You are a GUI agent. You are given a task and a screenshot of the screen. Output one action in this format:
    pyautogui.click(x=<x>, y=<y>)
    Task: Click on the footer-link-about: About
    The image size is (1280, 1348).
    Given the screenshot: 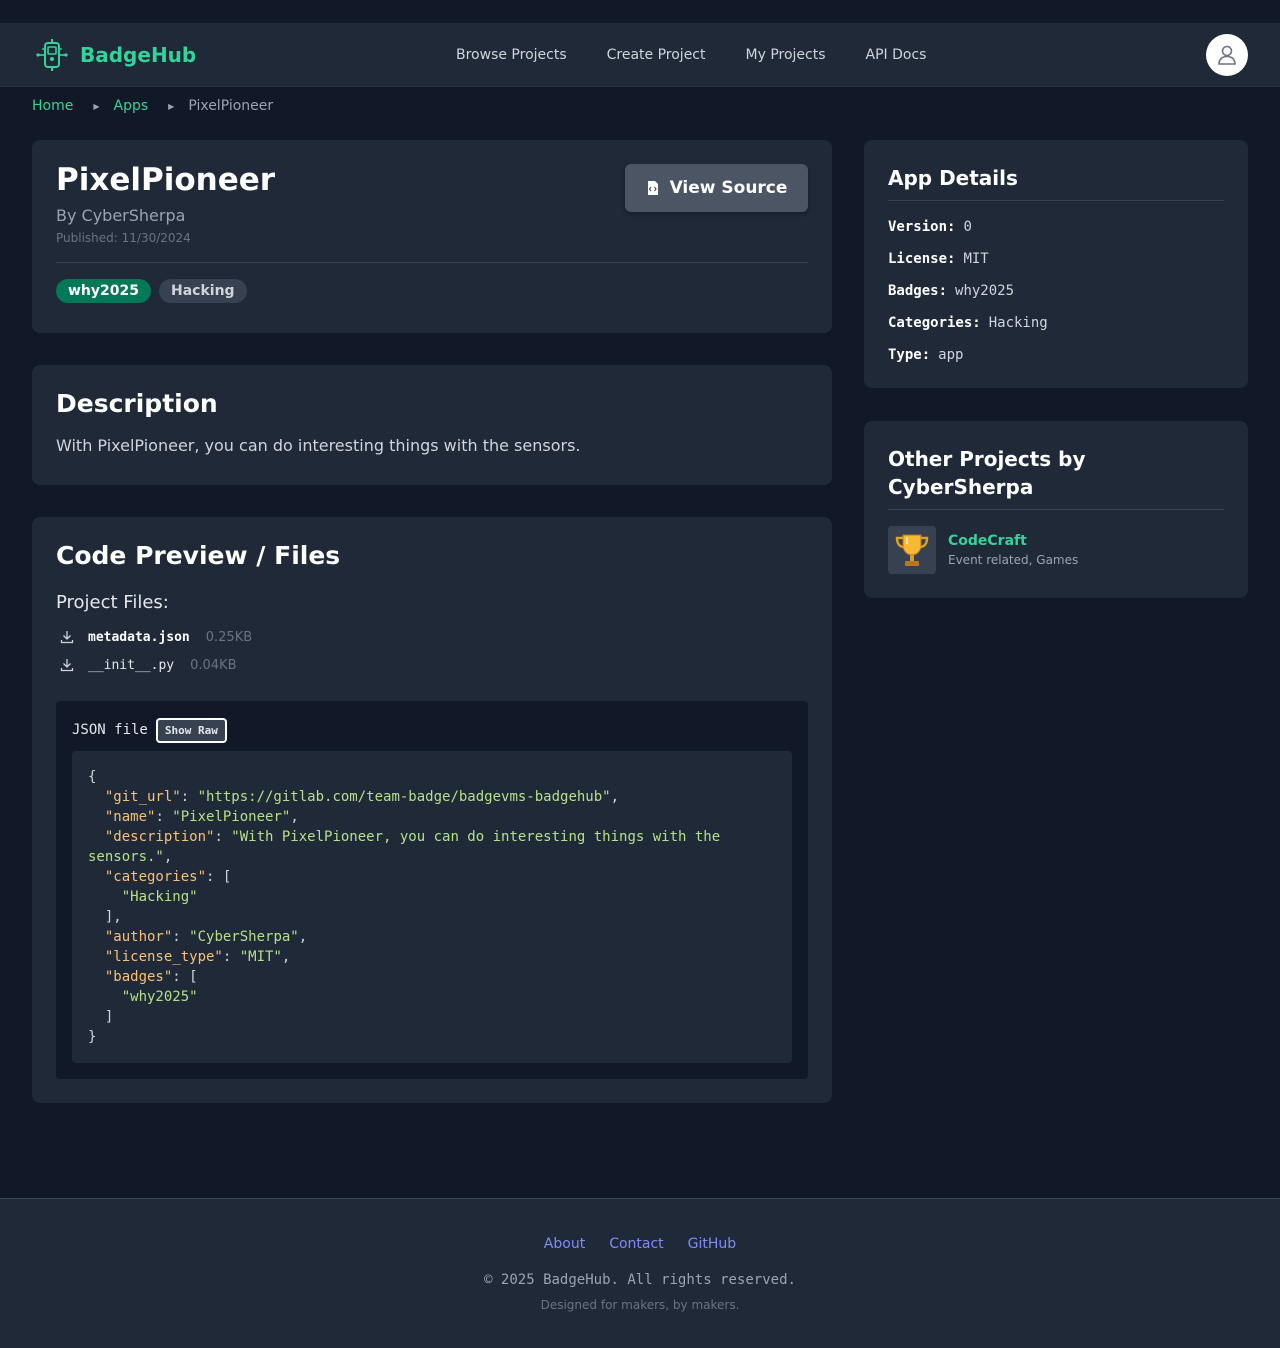 What is the action you would take?
    pyautogui.click(x=564, y=1244)
    